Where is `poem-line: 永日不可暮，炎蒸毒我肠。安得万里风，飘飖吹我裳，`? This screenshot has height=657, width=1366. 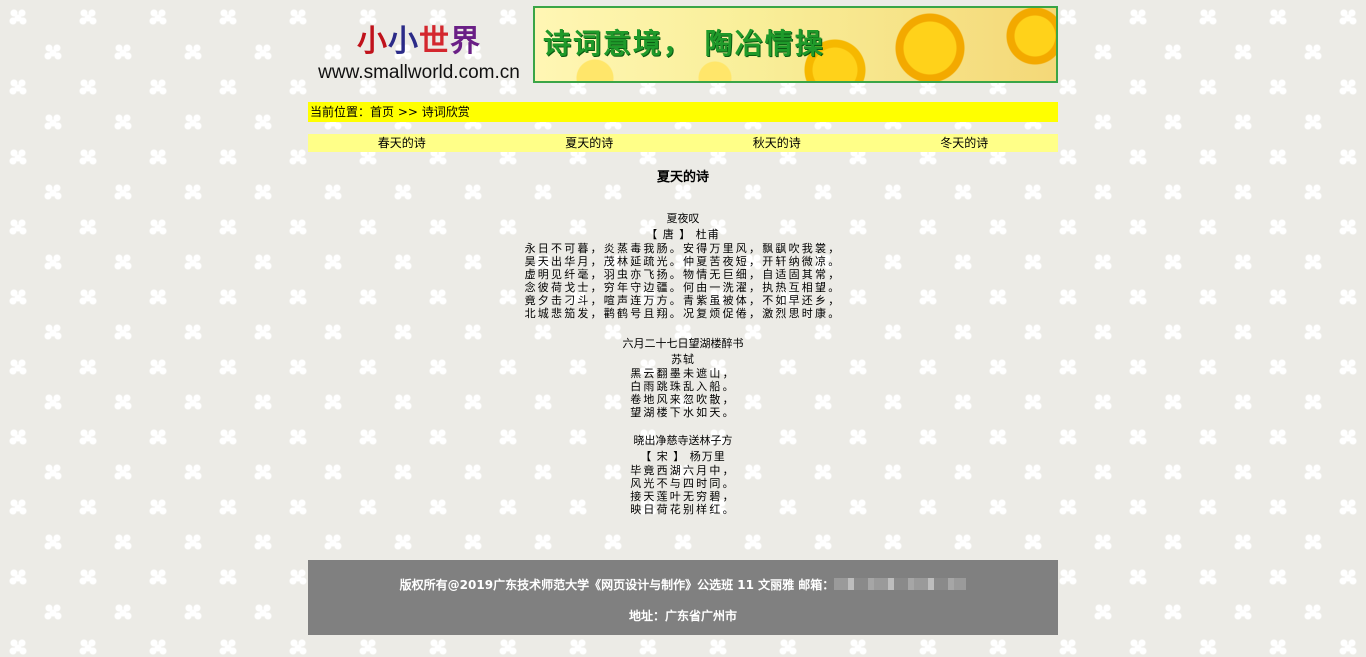 poem-line: 永日不可暮，炎蒸毒我肠。安得万里风，飘飖吹我裳， is located at coordinates (683, 248).